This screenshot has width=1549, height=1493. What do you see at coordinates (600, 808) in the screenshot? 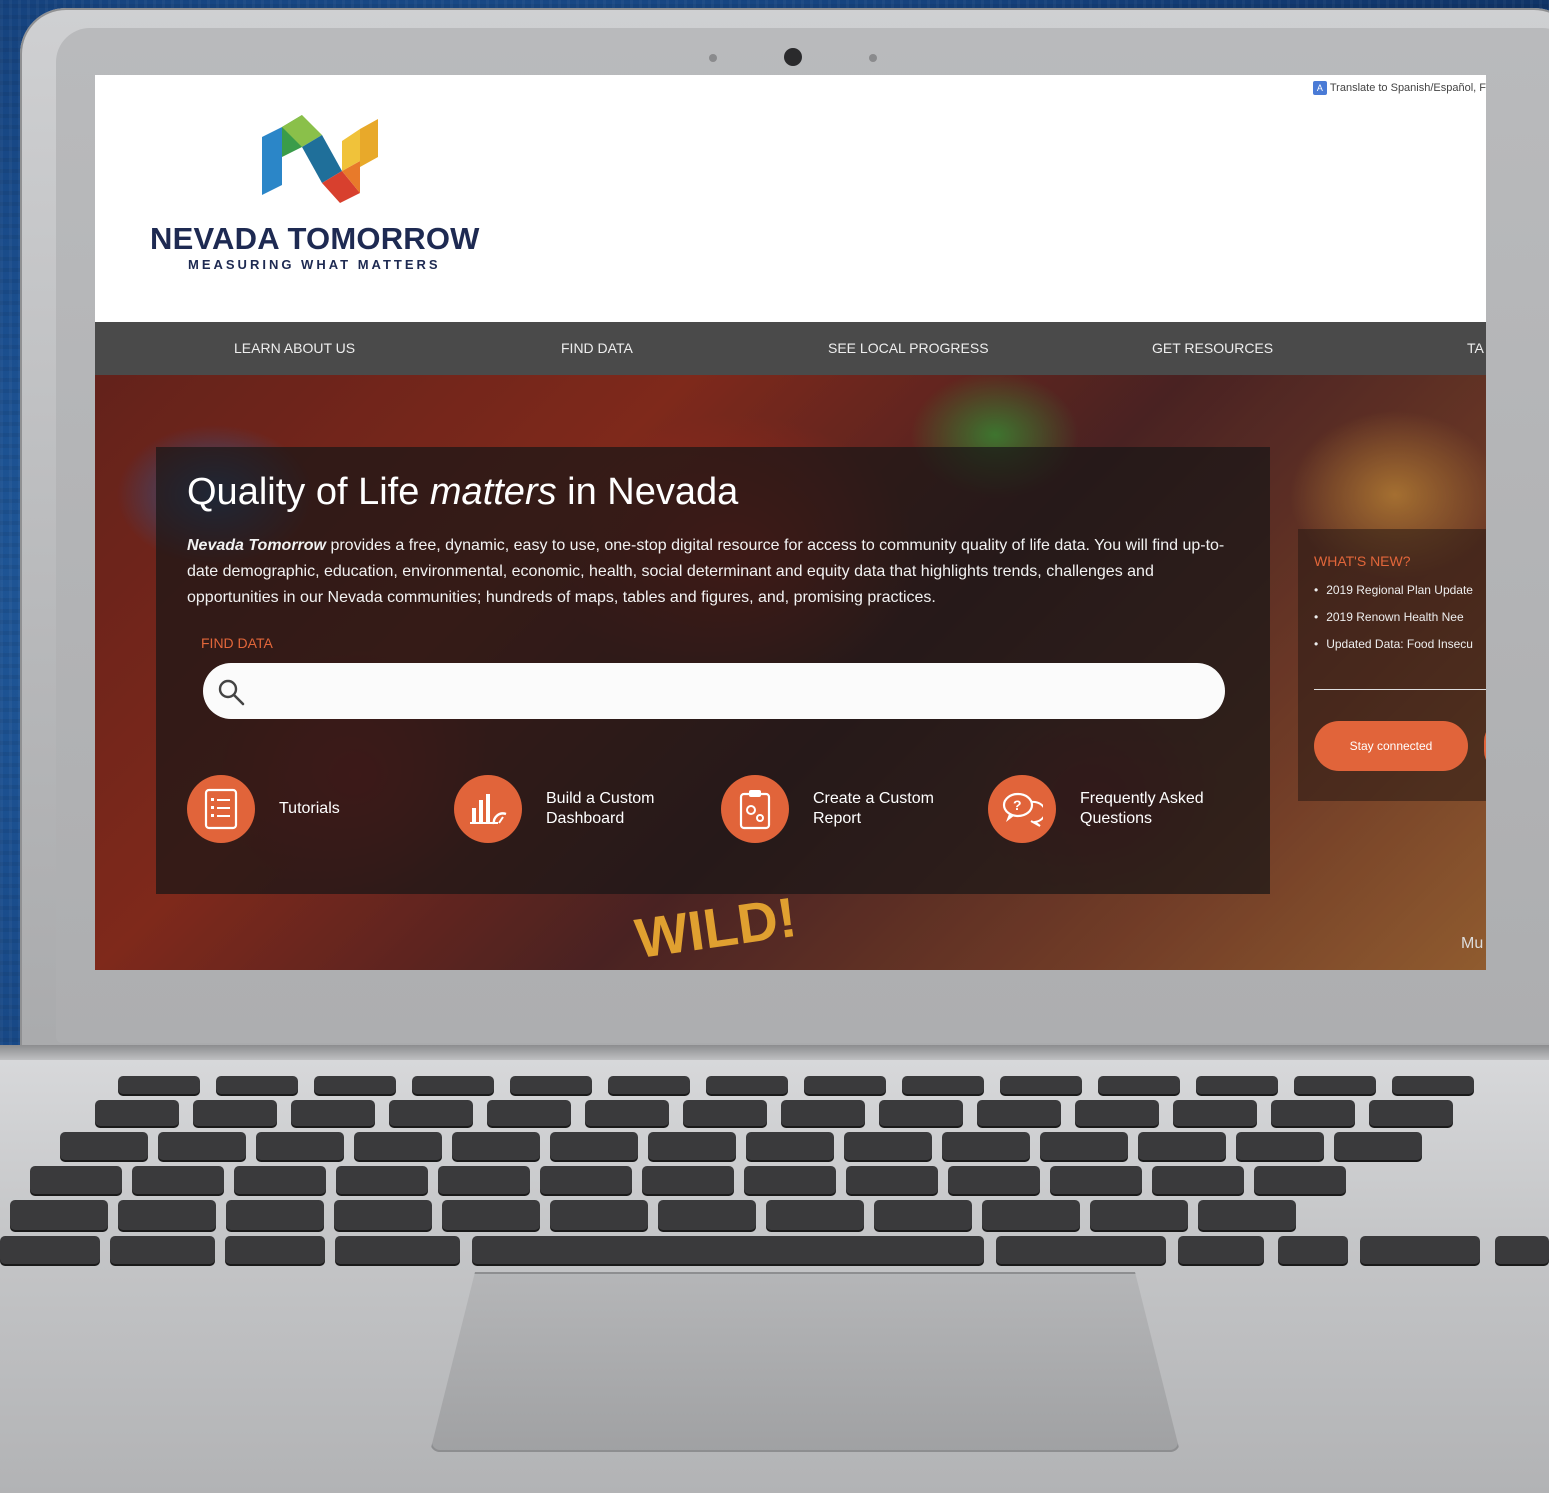
I see `quick-link-label: Build a Custom Dashboard` at bounding box center [600, 808].